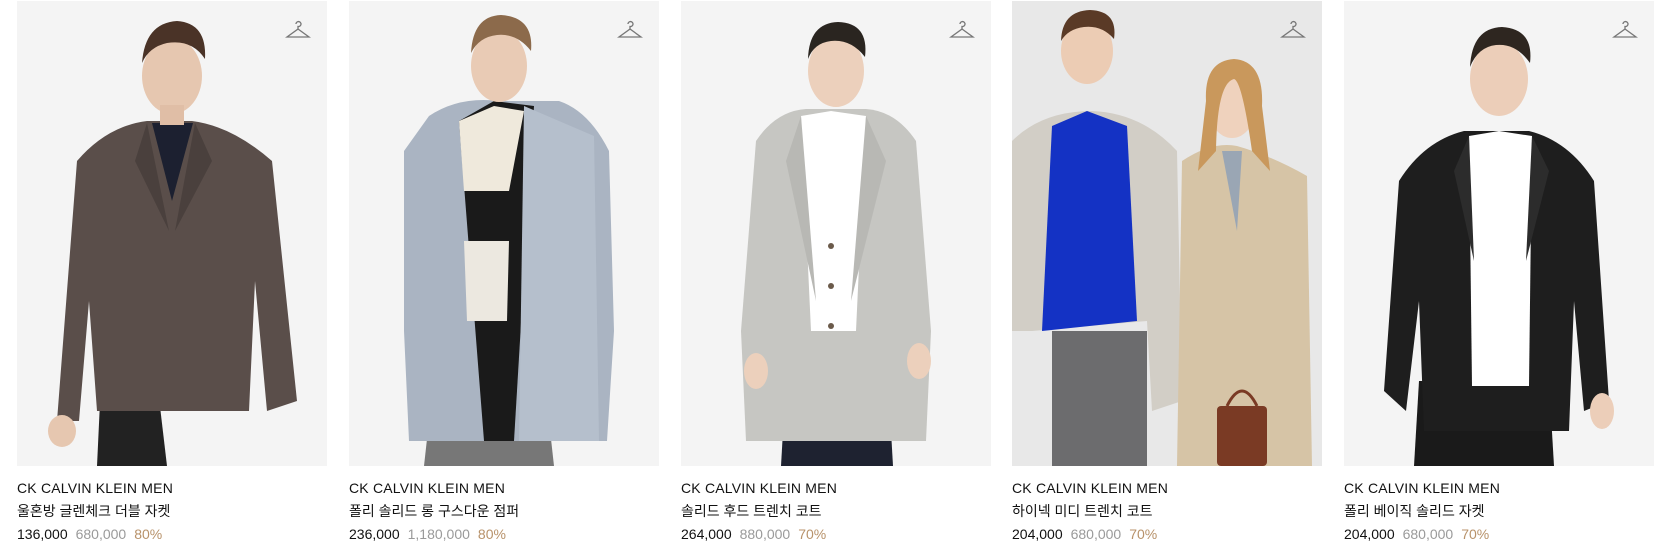 Image resolution: width=1657 pixels, height=554 pixels. I want to click on sale-price: 264,000, so click(706, 534).